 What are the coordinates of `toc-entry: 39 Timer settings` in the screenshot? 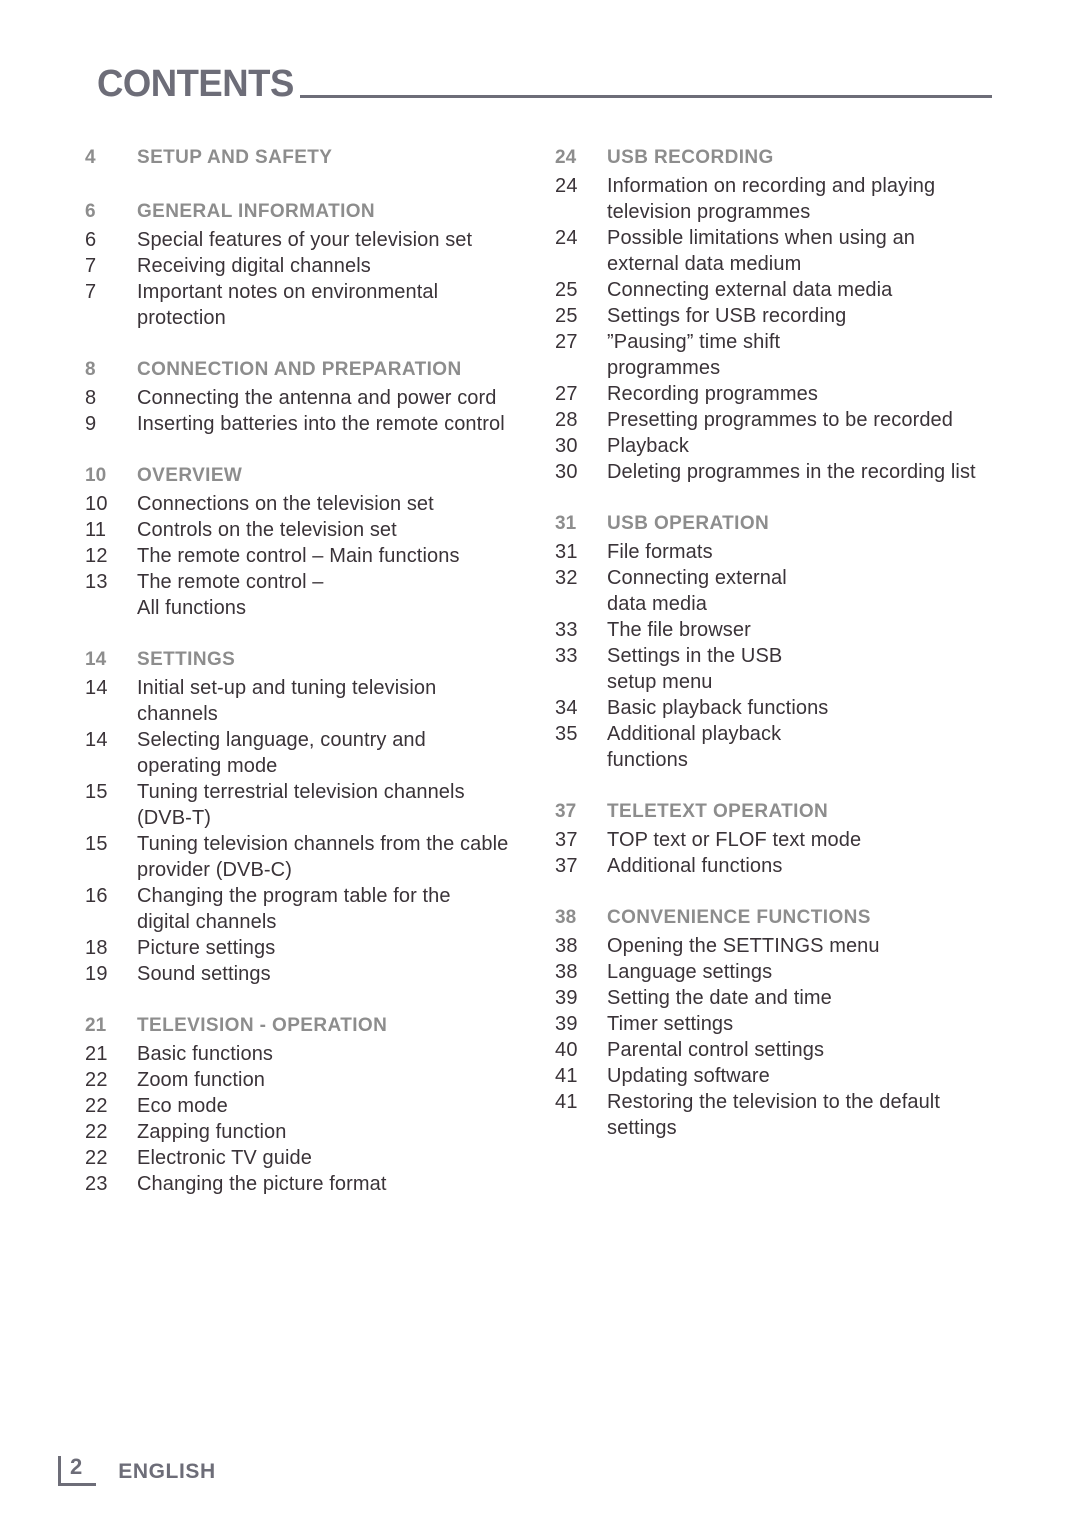 It's located at (790, 1024).